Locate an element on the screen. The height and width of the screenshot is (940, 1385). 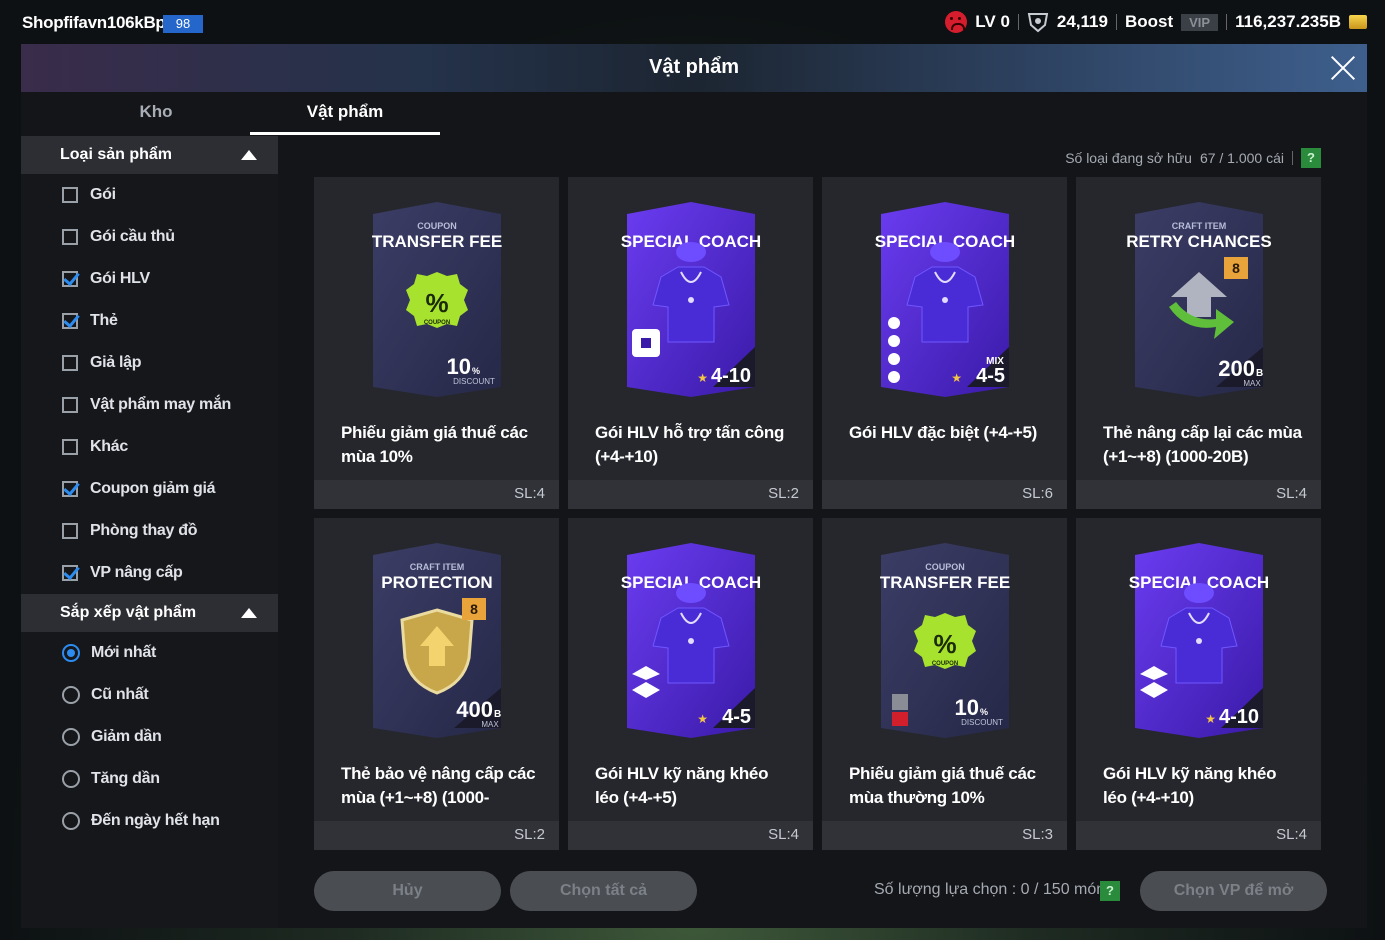
filter-option-label: Phòng thay đồ is located at coordinates (144, 530).